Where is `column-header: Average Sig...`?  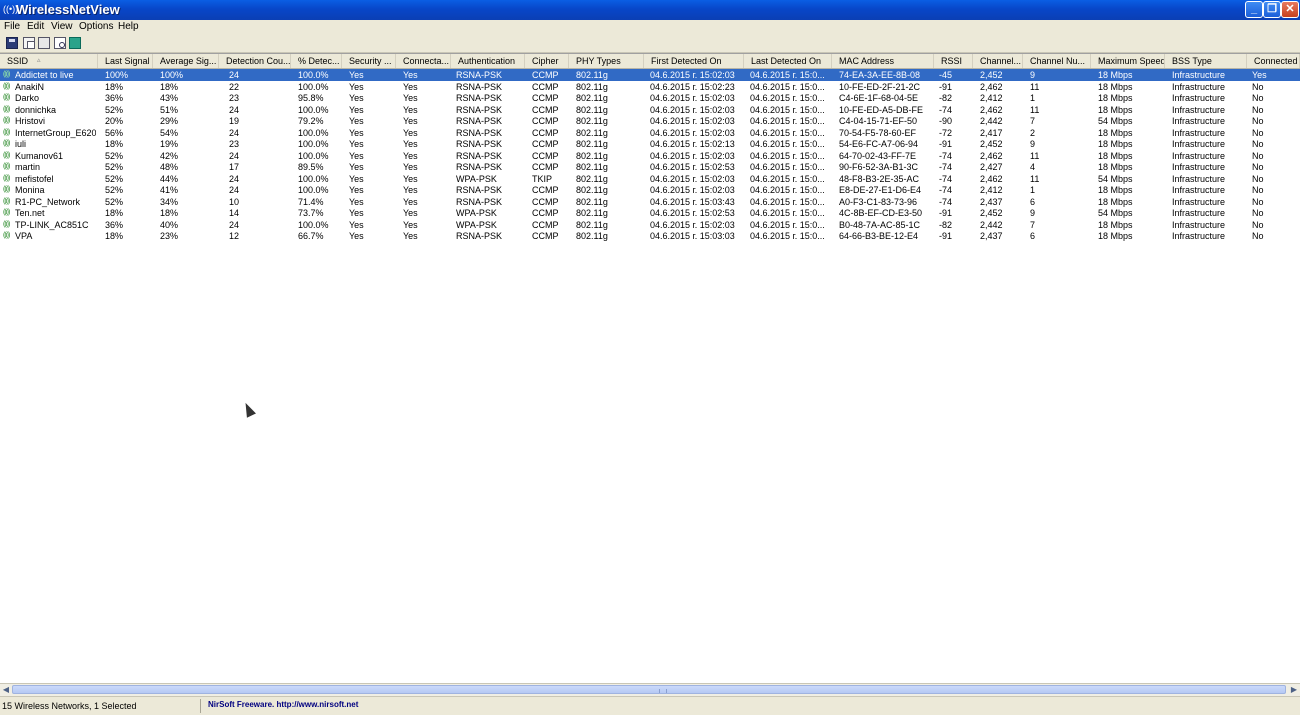 column-header: Average Sig... is located at coordinates (186, 61).